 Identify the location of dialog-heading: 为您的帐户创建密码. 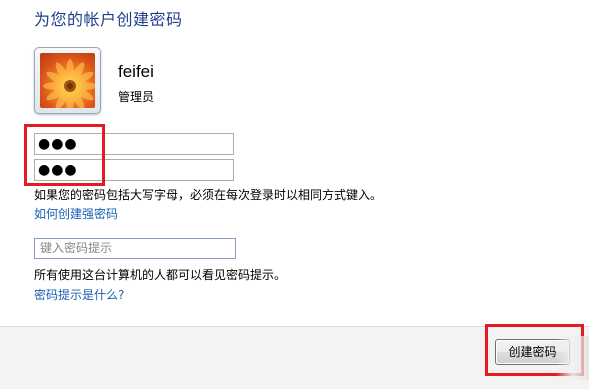
(108, 19).